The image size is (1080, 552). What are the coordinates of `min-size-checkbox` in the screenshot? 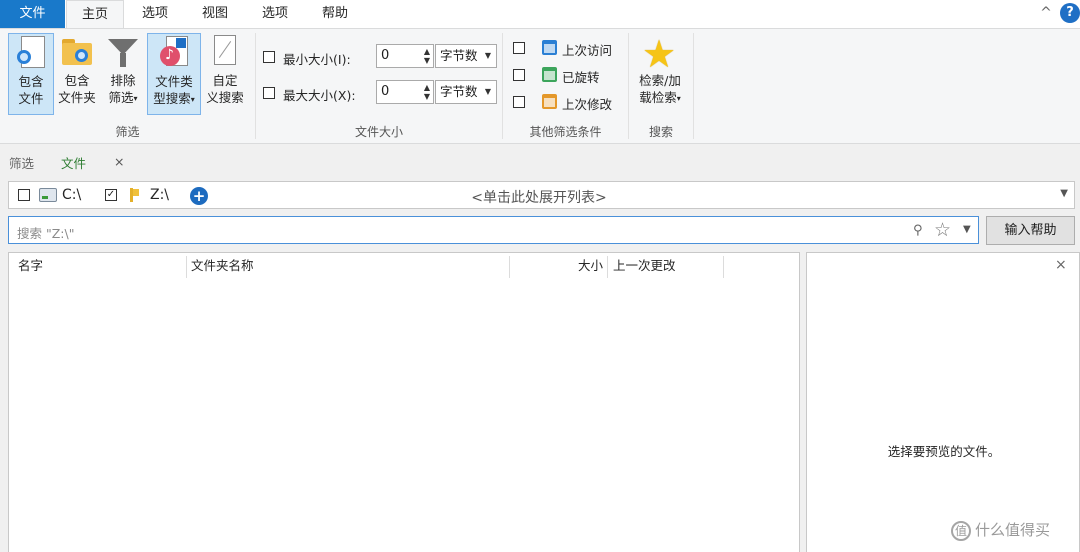 It's located at (269, 57).